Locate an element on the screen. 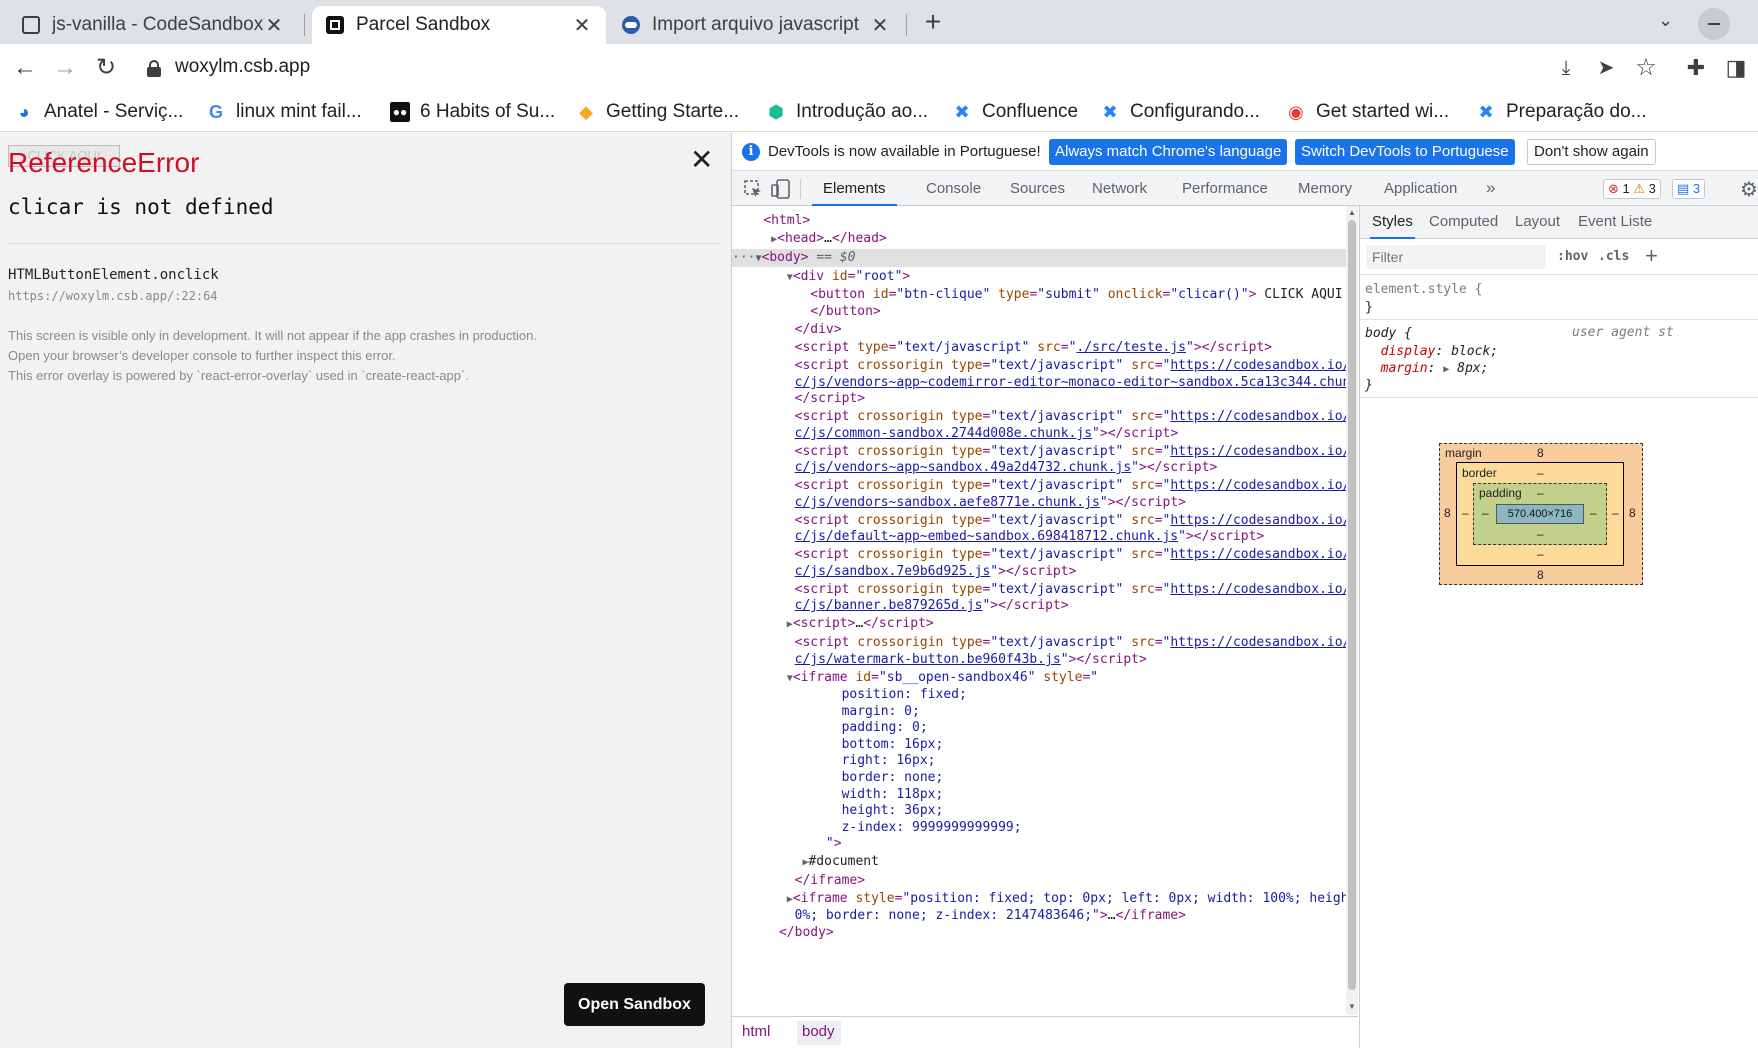 Image resolution: width=1758 pixels, height=1048 pixels. tab-layout: Layout is located at coordinates (1537, 222).